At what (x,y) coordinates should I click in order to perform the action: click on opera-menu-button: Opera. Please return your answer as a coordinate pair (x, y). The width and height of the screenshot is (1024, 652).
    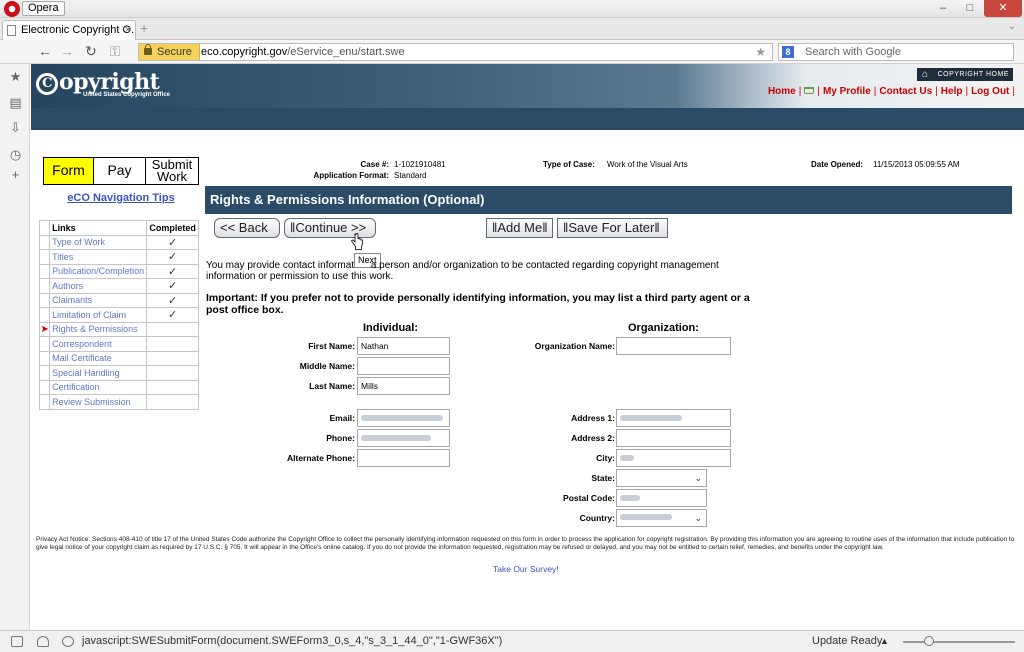
    Looking at the image, I should click on (43, 8).